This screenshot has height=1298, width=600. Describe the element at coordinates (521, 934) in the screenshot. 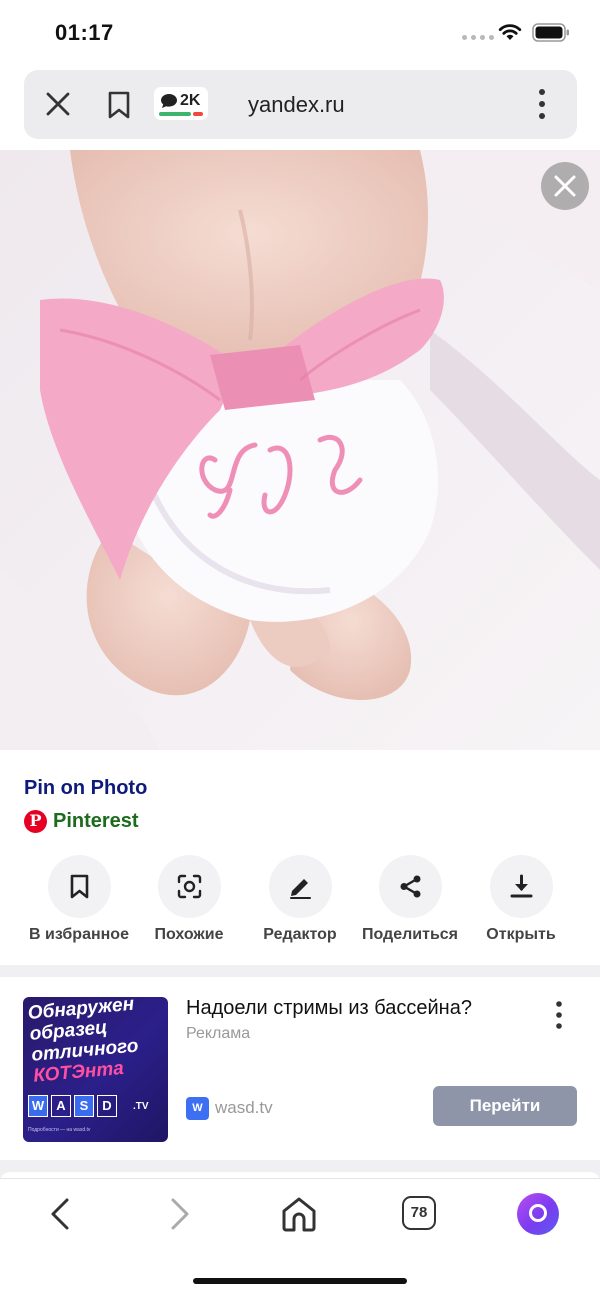

I see `action-open-label: Открыть` at that location.